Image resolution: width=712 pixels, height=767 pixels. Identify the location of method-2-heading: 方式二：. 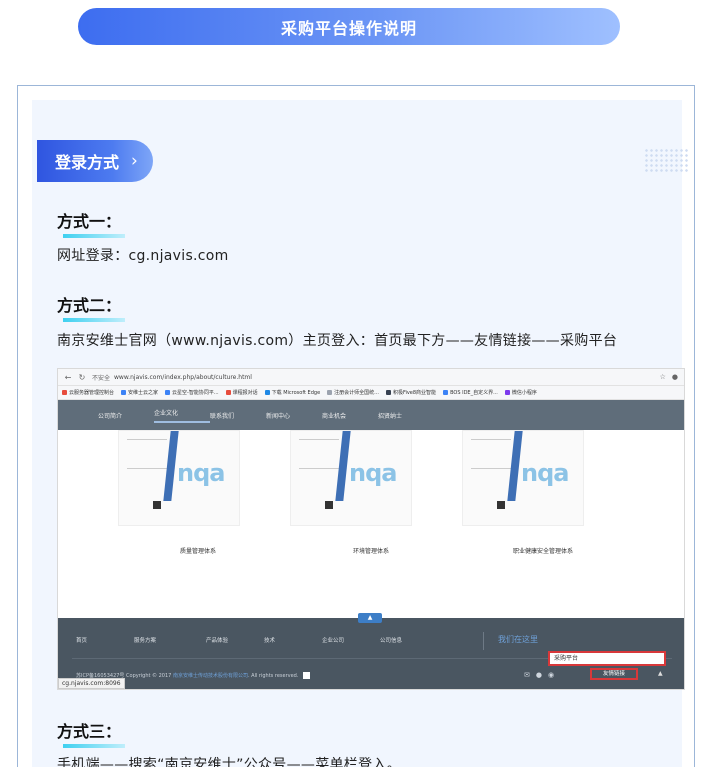
(91, 307).